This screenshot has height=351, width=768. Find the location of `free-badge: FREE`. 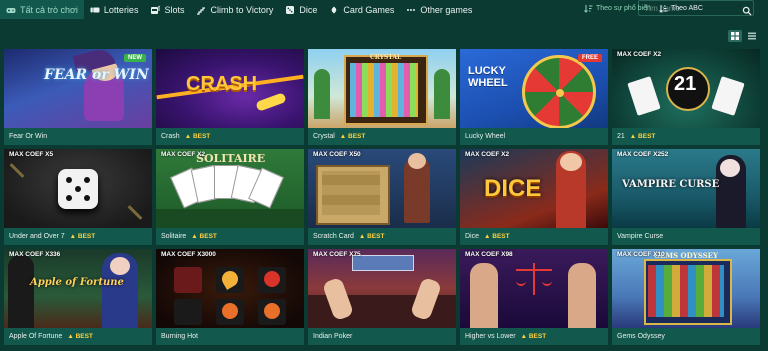

free-badge: FREE is located at coordinates (589, 58).